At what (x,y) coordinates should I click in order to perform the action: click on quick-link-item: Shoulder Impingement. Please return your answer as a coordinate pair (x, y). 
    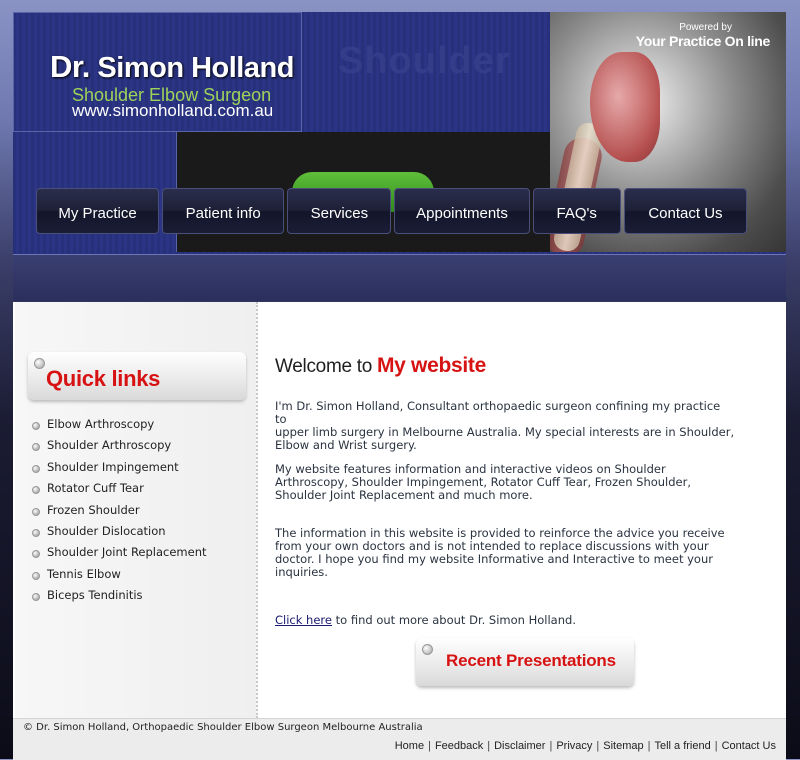
    Looking at the image, I should click on (119, 467).